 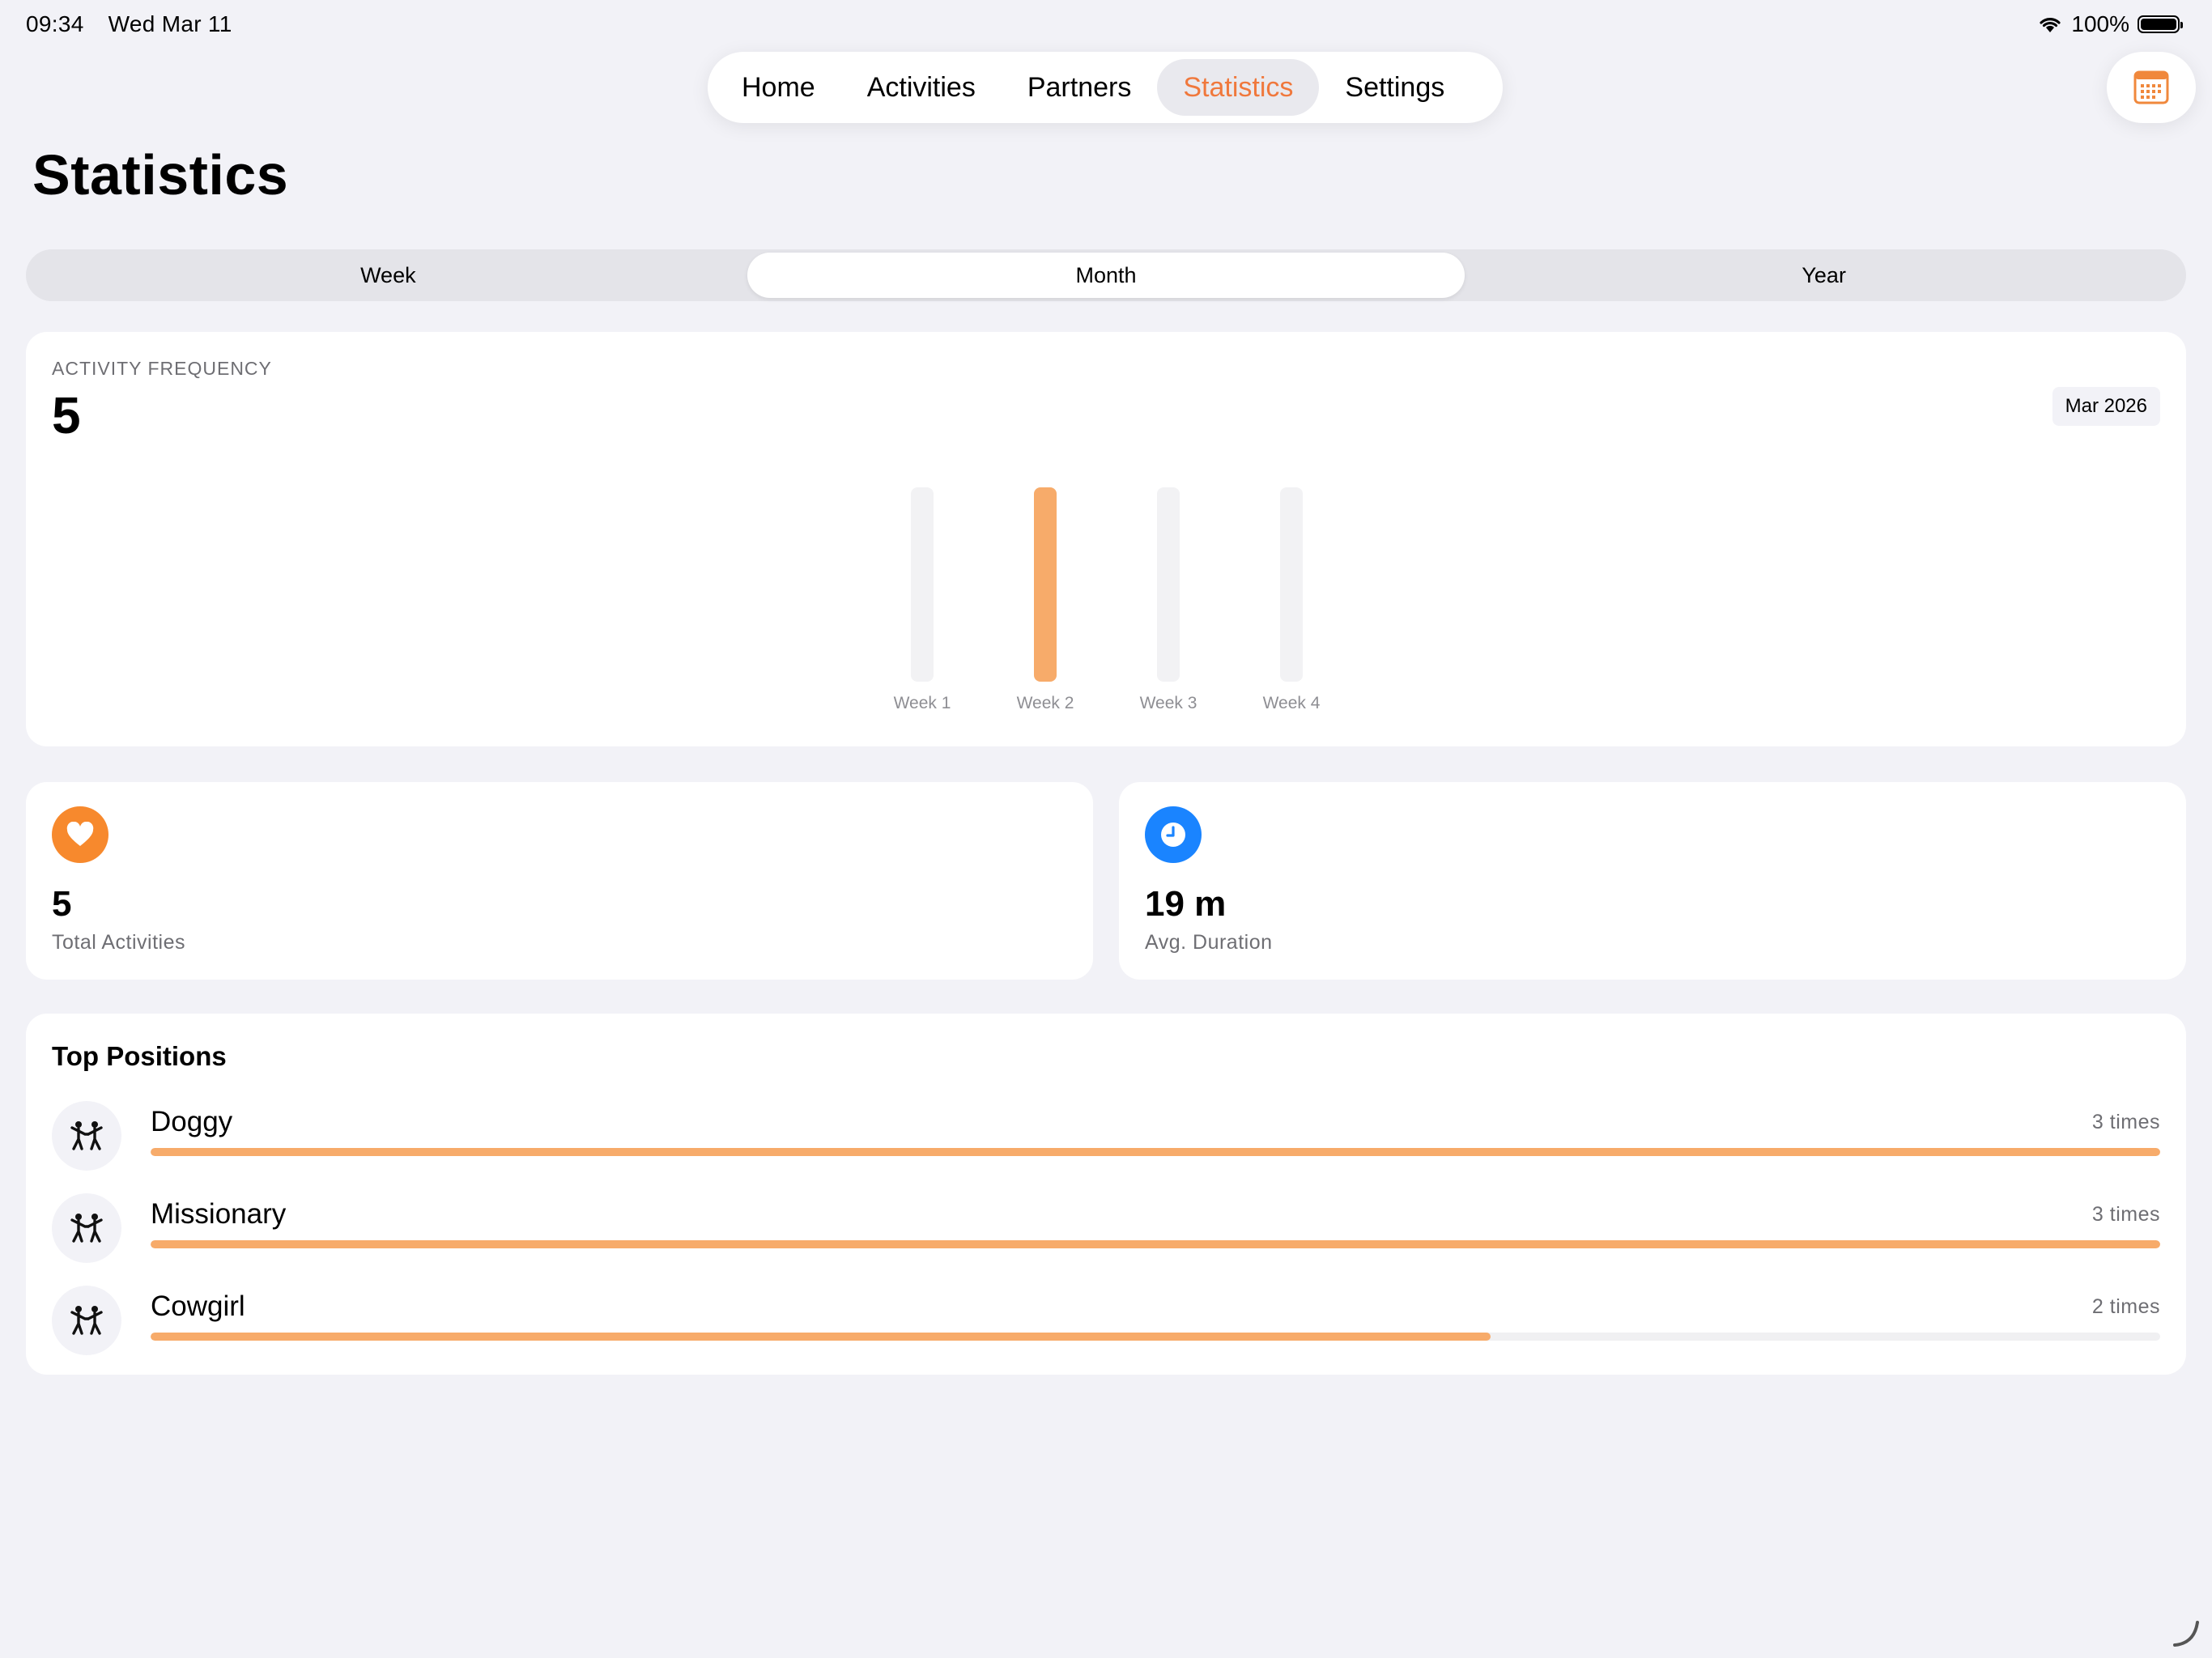 What do you see at coordinates (139, 1056) in the screenshot?
I see `top-positions-title: Top Positions` at bounding box center [139, 1056].